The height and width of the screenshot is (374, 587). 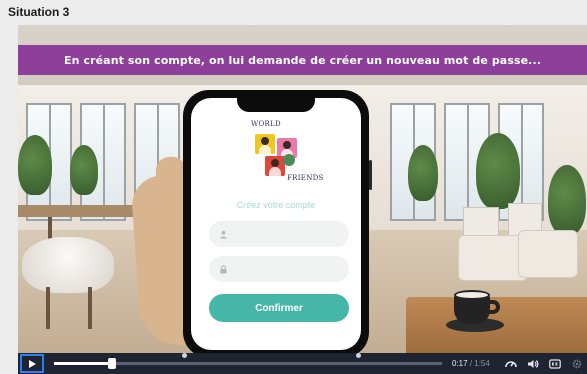 What do you see at coordinates (548, 254) in the screenshot?
I see `lounge-seat` at bounding box center [548, 254].